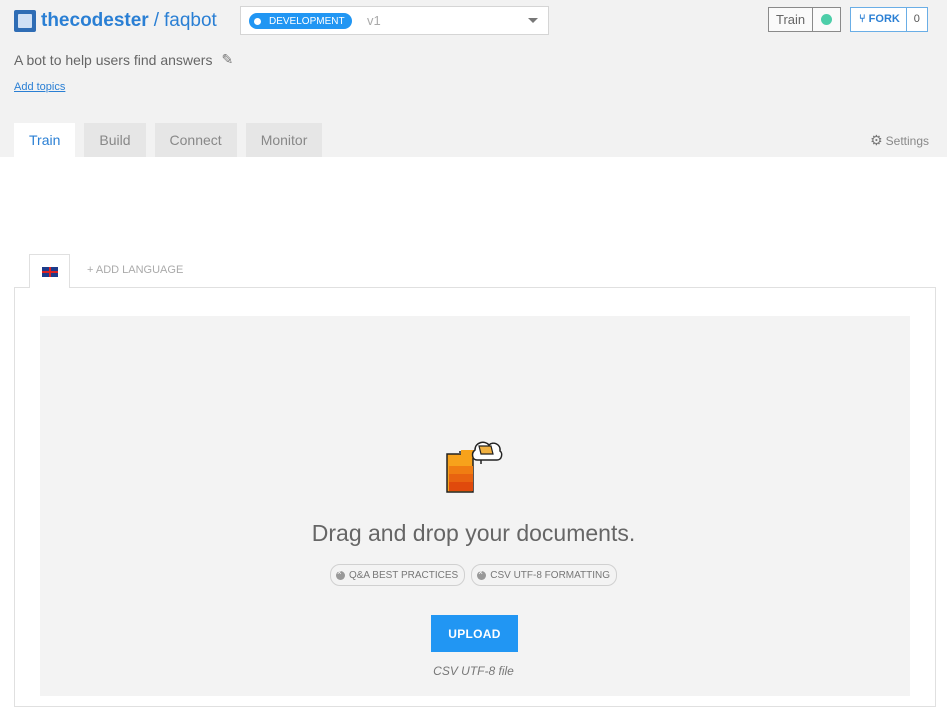  What do you see at coordinates (533, 20) in the screenshot?
I see `chevron-down-icon` at bounding box center [533, 20].